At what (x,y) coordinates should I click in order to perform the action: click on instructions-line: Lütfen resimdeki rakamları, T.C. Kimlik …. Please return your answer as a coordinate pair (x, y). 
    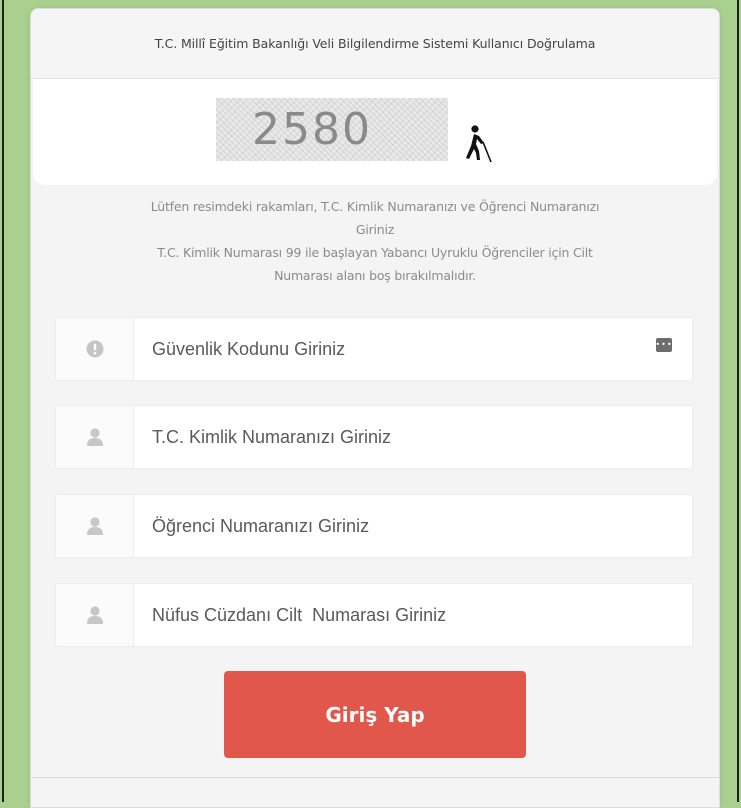
    Looking at the image, I should click on (375, 206).